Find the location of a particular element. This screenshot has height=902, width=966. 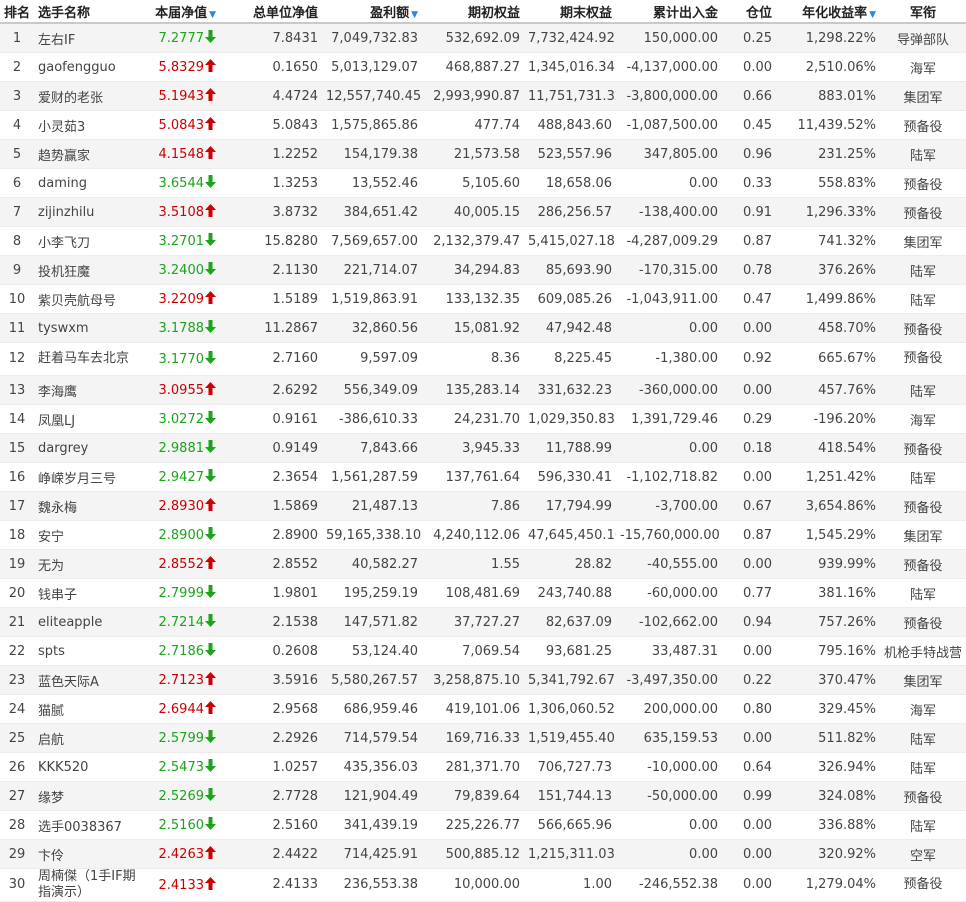

cell-name: 紫贝壳航母号 is located at coordinates (89, 299).